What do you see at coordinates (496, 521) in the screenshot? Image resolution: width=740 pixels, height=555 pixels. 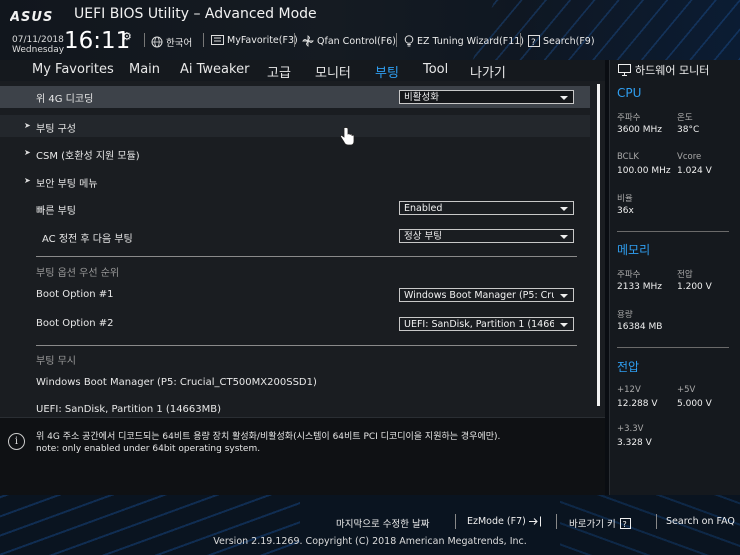 I see `ezmode-label: EzMode (F7)` at bounding box center [496, 521].